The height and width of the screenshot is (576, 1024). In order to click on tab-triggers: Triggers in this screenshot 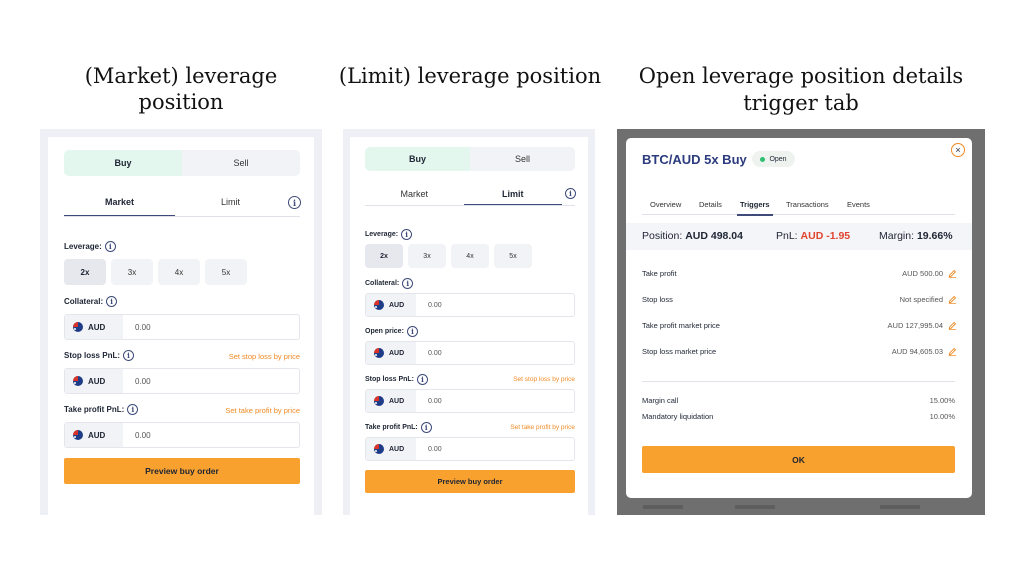, I will do `click(755, 208)`.